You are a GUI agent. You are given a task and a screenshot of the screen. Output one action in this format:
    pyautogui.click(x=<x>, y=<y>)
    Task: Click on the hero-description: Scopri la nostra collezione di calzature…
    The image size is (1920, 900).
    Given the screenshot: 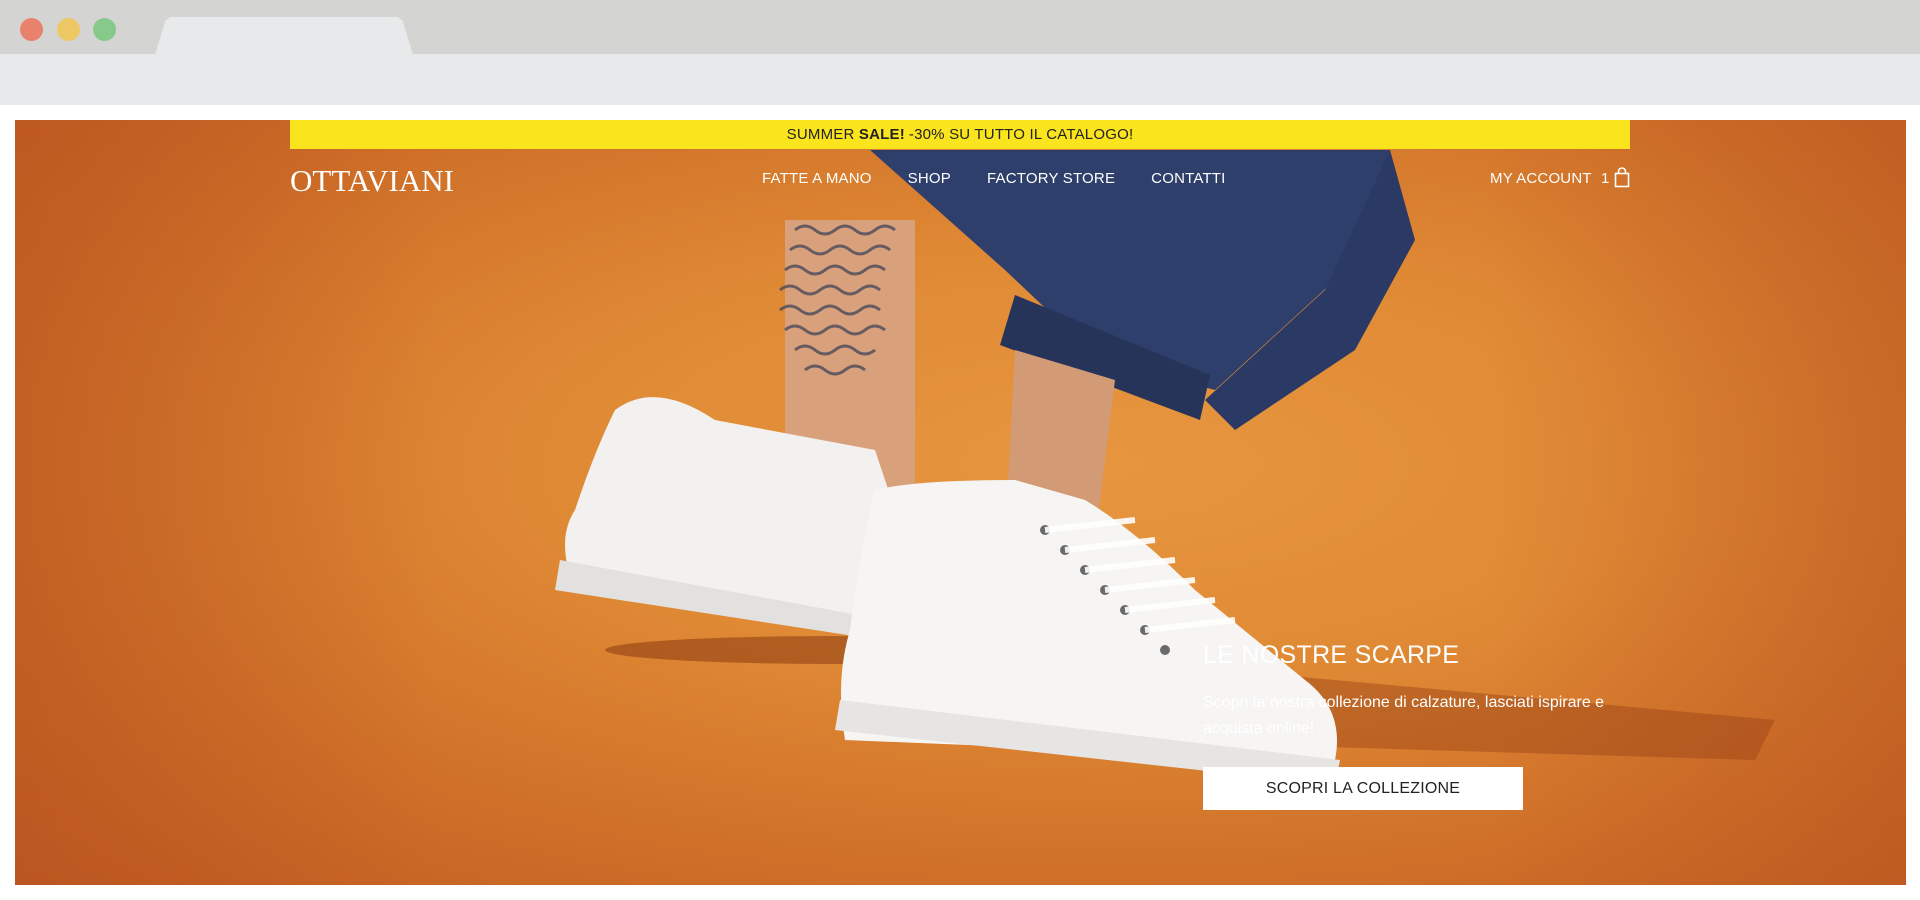 What is the action you would take?
    pyautogui.click(x=1404, y=715)
    